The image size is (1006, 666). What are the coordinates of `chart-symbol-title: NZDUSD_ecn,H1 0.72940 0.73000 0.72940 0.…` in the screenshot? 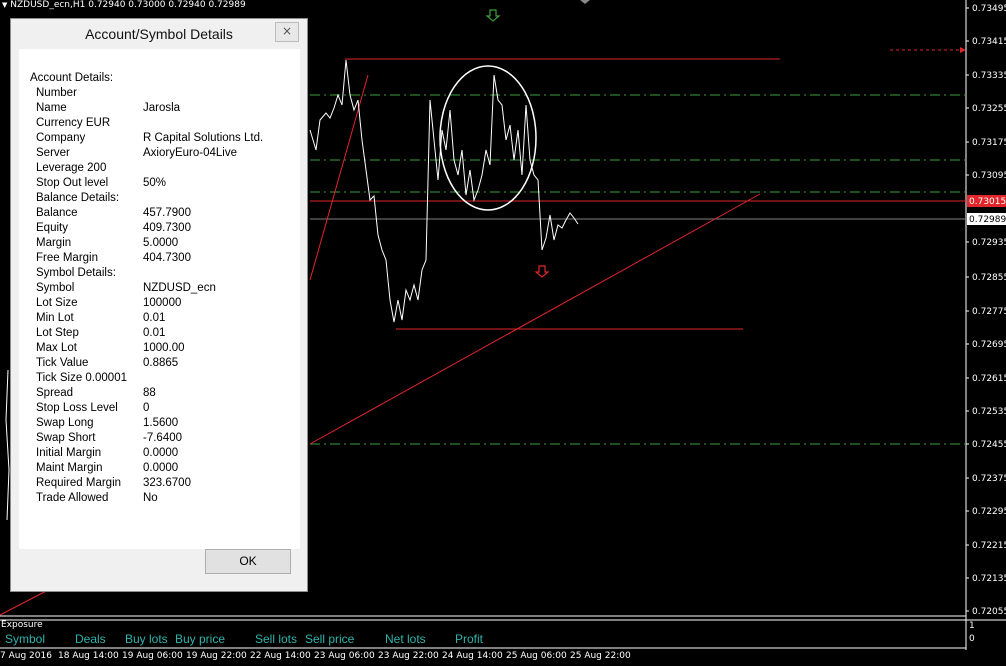 It's located at (128, 5).